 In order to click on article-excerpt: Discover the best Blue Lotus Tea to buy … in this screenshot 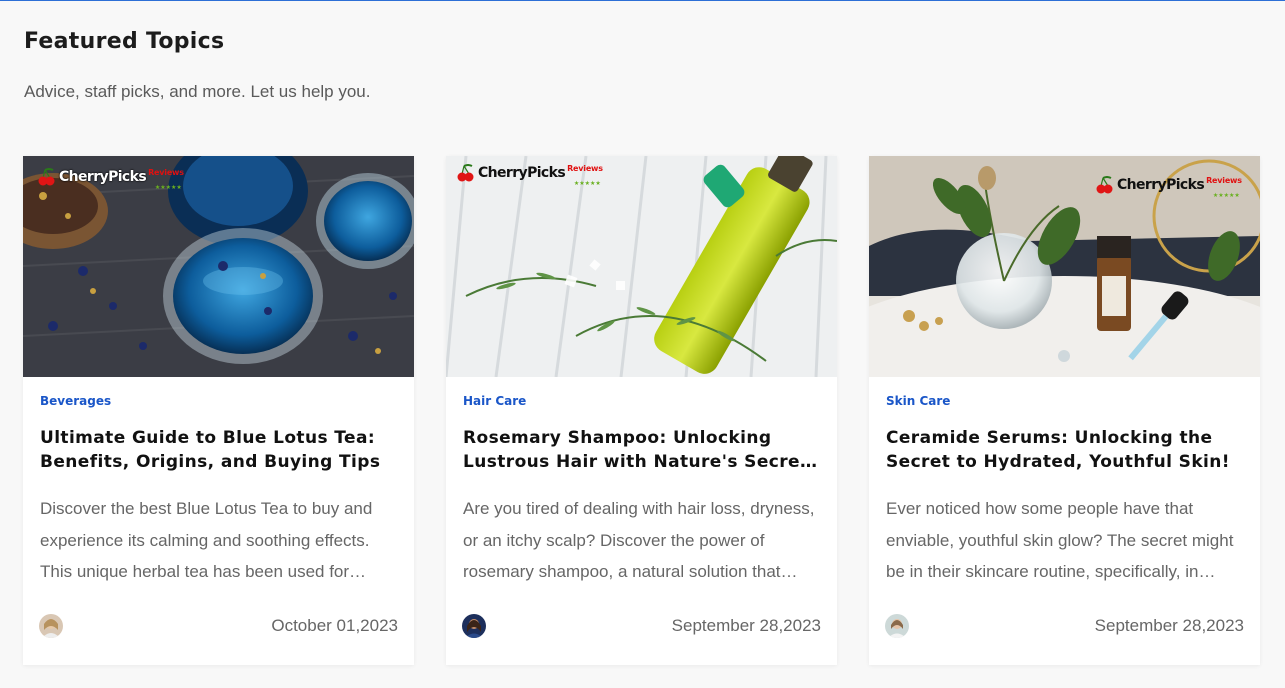, I will do `click(206, 540)`.